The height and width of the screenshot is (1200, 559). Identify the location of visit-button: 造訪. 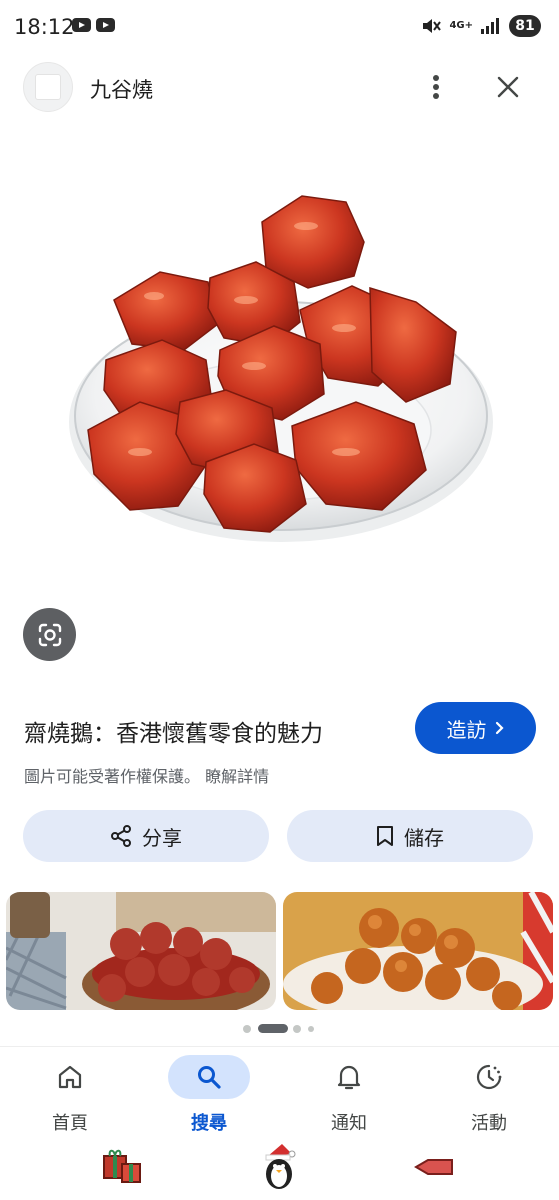
(475, 728).